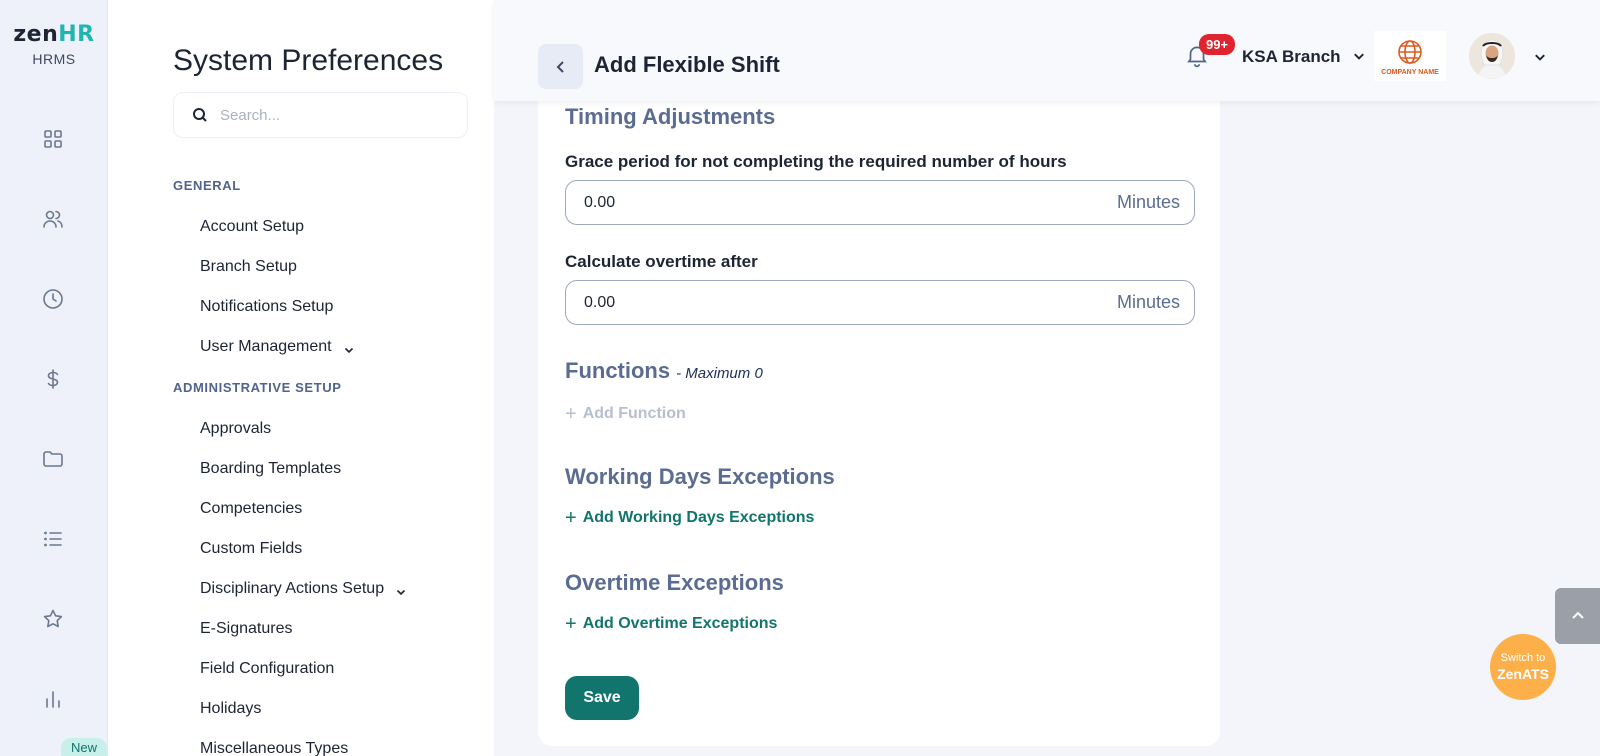 Image resolution: width=1600 pixels, height=756 pixels. I want to click on nav-label: Custom Fields, so click(251, 548).